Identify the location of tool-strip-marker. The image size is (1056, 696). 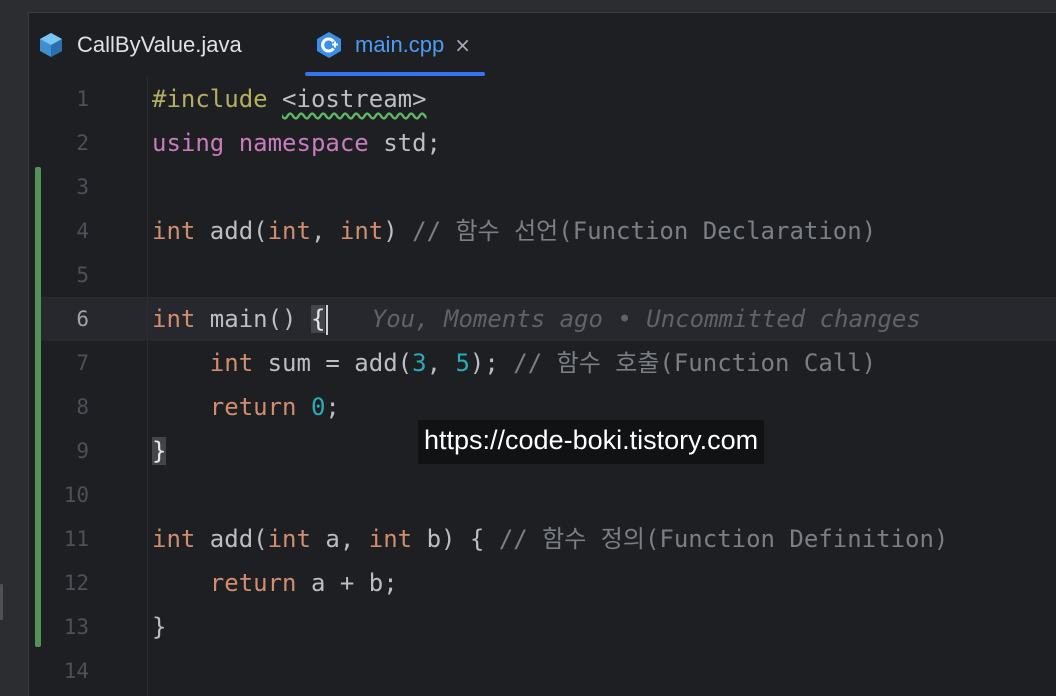
(1, 602).